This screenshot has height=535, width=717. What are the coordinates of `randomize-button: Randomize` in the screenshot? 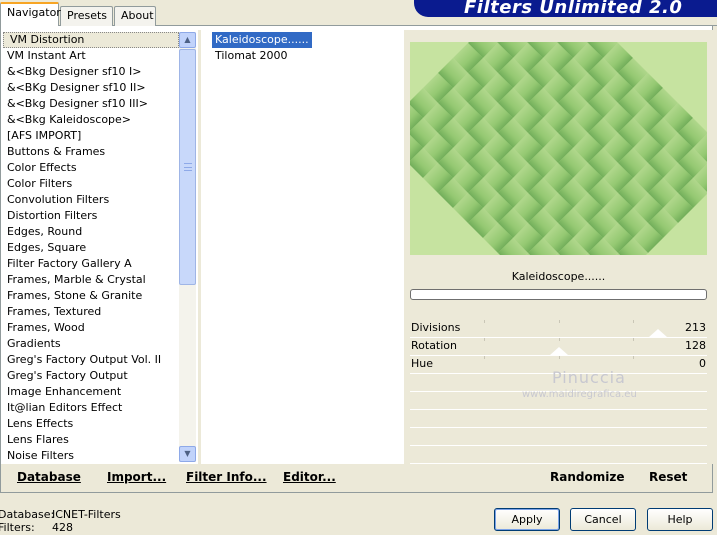 It's located at (587, 477).